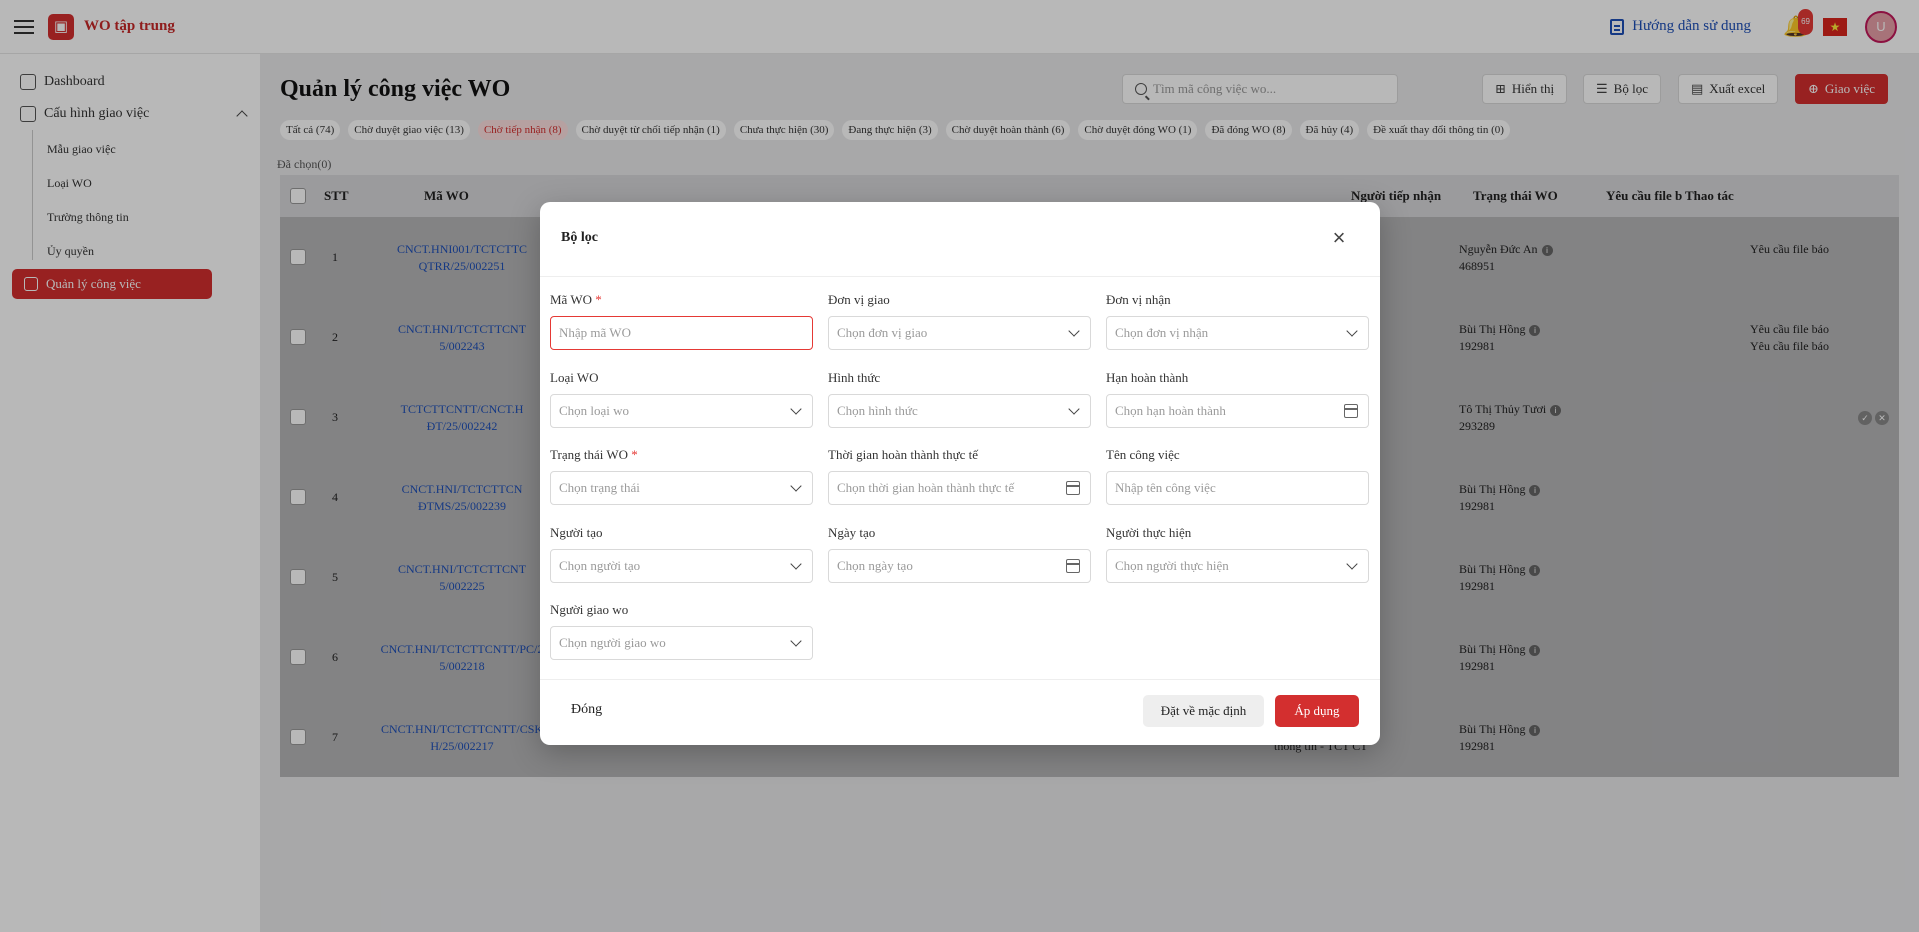  Describe the element at coordinates (1149, 532) in the screenshot. I see `field-label: Người thực hiện` at that location.